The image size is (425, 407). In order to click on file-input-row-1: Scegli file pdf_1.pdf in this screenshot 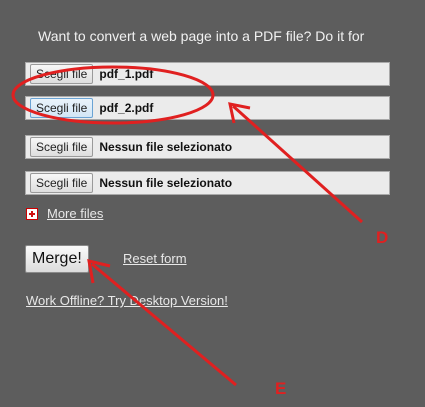, I will do `click(207, 74)`.